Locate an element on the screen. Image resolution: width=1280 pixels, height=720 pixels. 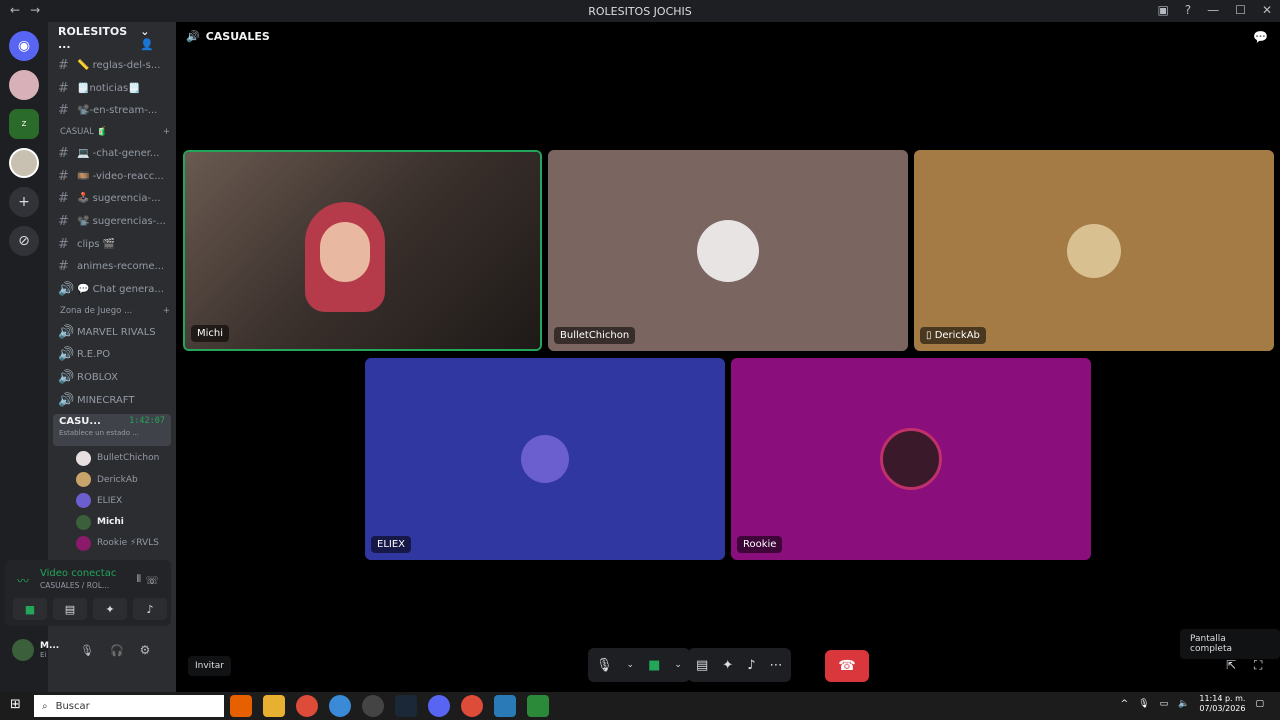
discover-icon: ⊘ is located at coordinates (24, 241).